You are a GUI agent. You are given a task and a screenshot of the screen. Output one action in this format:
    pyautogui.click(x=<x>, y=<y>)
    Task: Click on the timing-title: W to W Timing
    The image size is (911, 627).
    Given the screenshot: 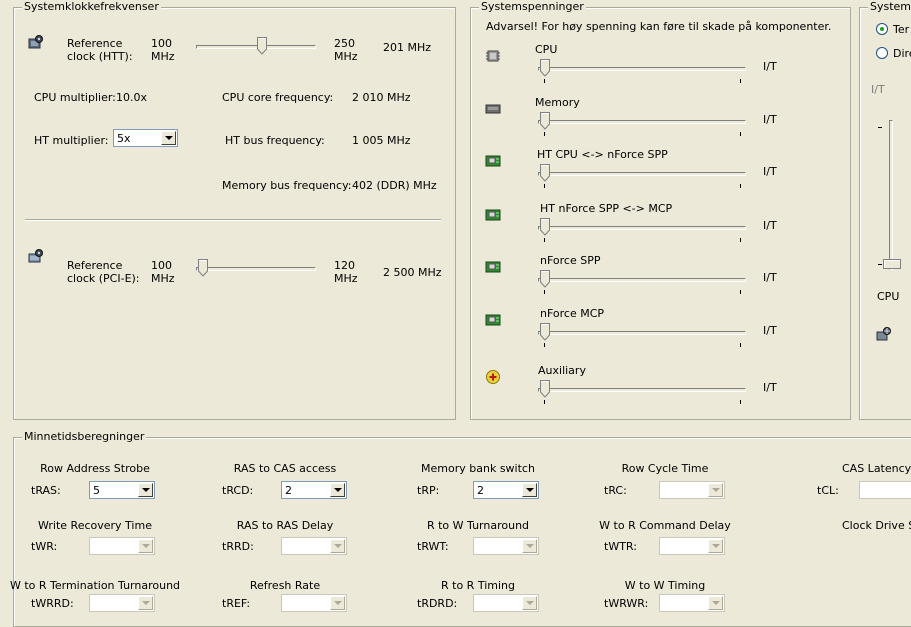 What is the action you would take?
    pyautogui.click(x=665, y=585)
    